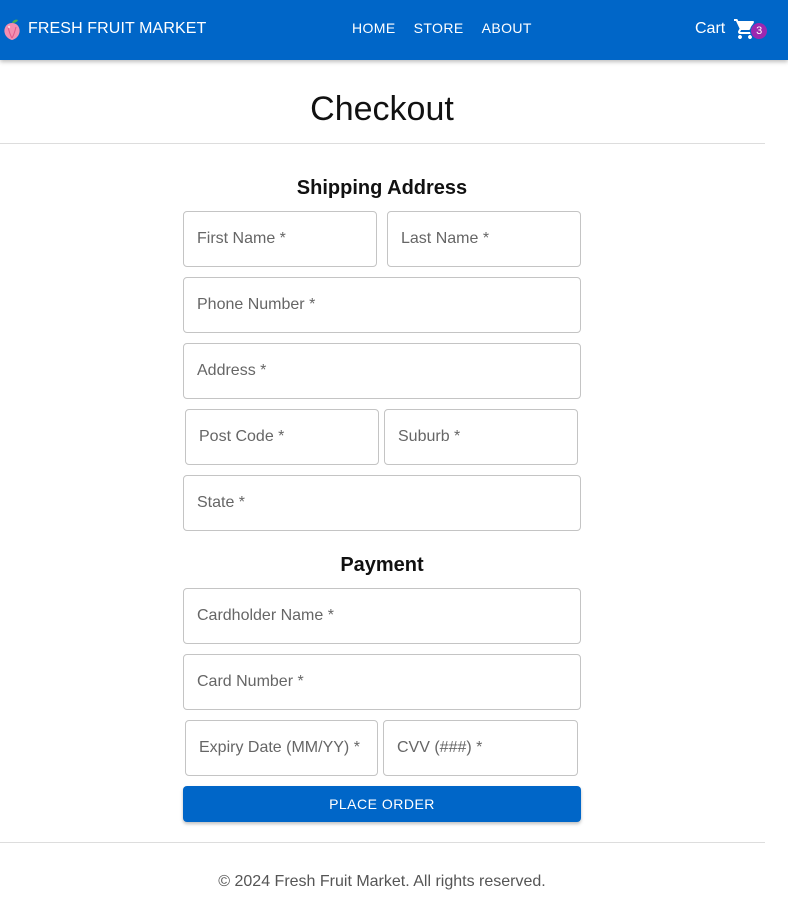  Describe the element at coordinates (759, 31) in the screenshot. I see `cart-count-badge: 3` at that location.